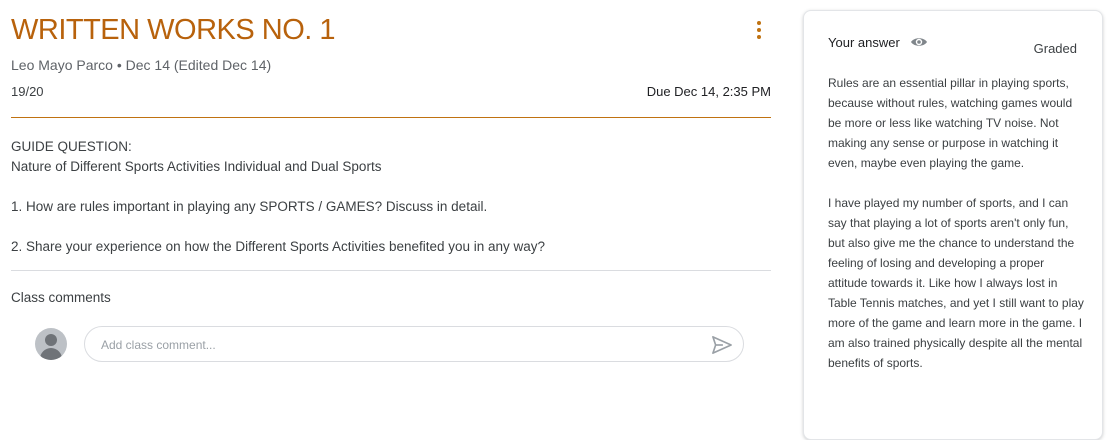 This screenshot has width=1113, height=440. Describe the element at coordinates (391, 117) in the screenshot. I see `header-divider` at that location.